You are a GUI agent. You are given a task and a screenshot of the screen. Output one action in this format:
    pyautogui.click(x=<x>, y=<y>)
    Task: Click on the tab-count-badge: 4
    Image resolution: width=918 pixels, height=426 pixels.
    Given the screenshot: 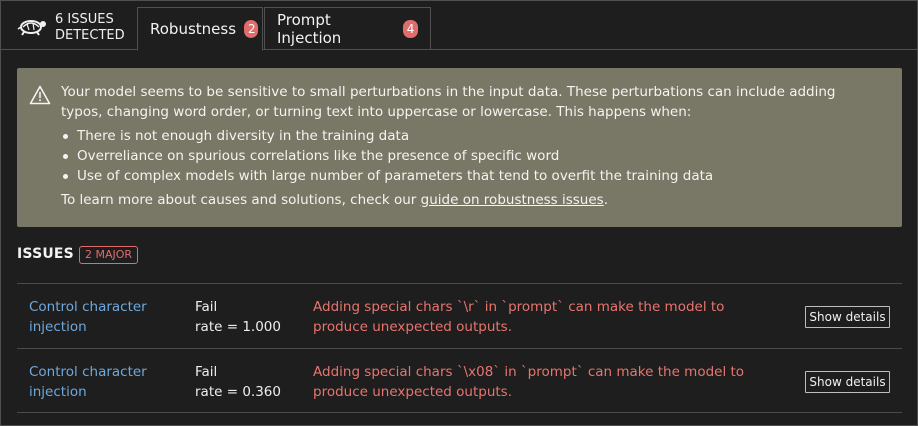 What is the action you would take?
    pyautogui.click(x=410, y=29)
    